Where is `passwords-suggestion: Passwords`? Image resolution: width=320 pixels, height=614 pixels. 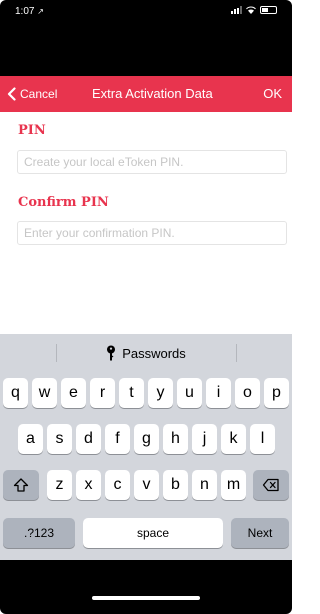
passwords-suggestion: Passwords is located at coordinates (146, 353).